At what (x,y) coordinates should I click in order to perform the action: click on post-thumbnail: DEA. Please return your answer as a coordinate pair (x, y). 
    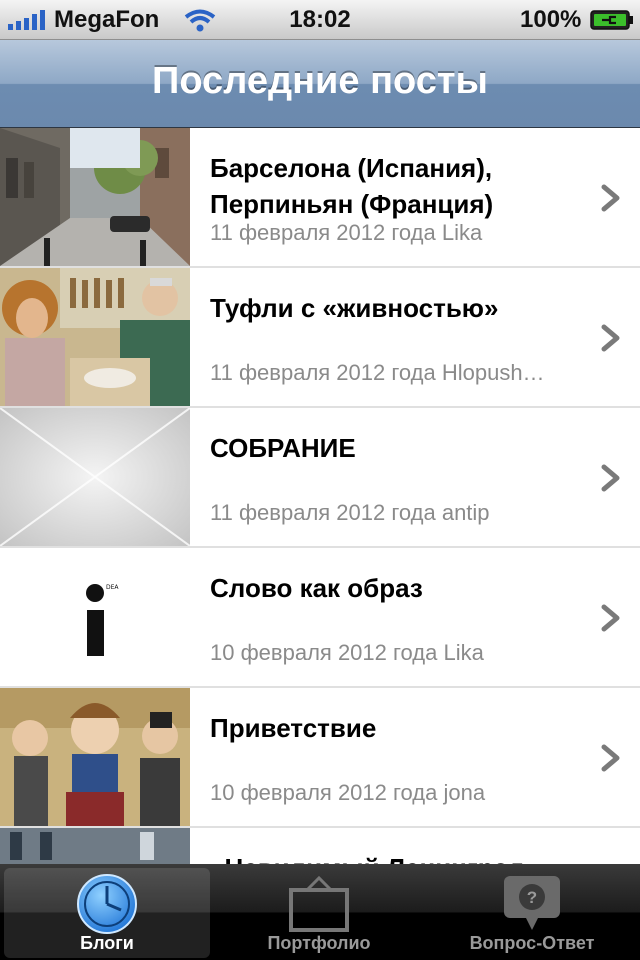
    Looking at the image, I should click on (95, 617).